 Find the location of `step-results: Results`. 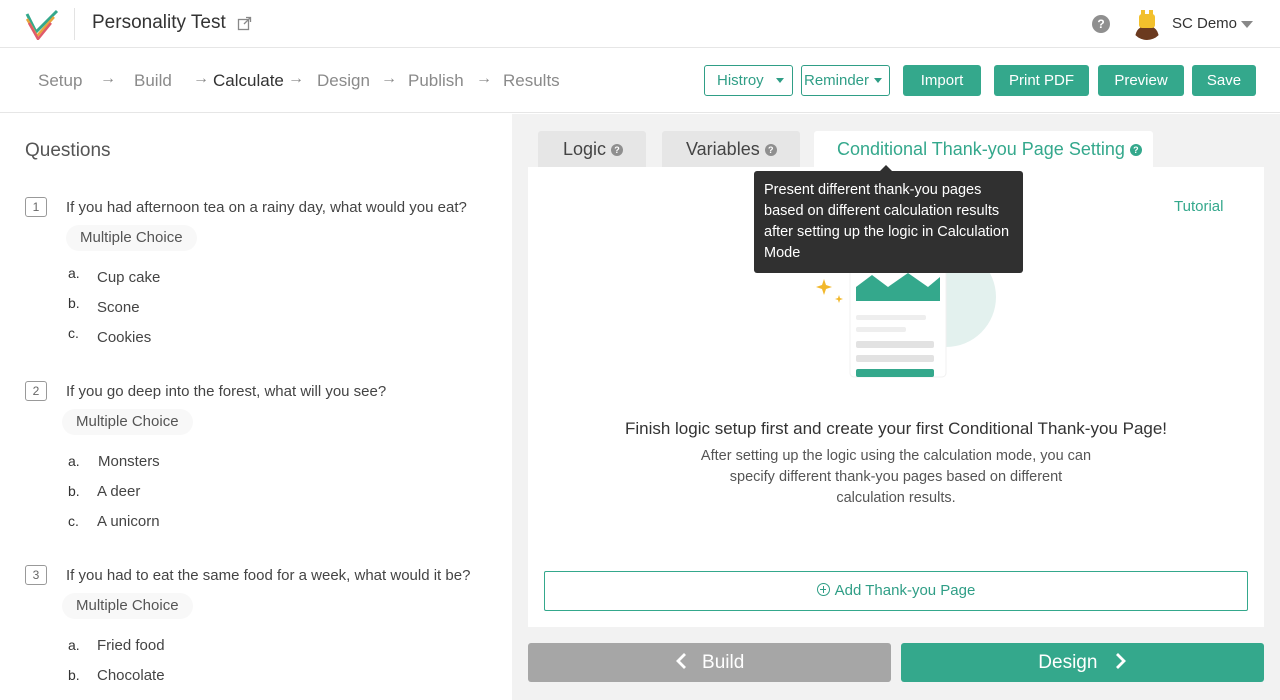

step-results: Results is located at coordinates (531, 81).